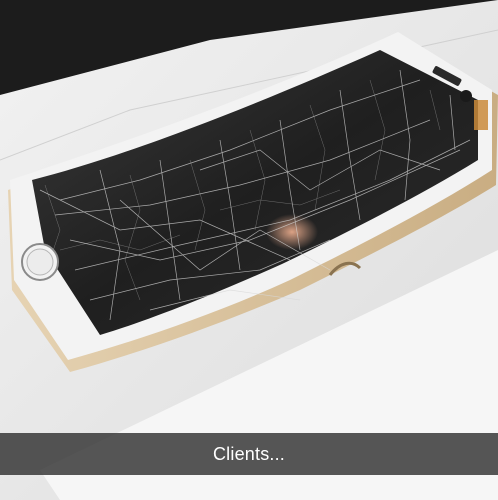 This screenshot has height=500, width=498. Describe the element at coordinates (481, 115) in the screenshot. I see `orange-flex-cable` at that location.